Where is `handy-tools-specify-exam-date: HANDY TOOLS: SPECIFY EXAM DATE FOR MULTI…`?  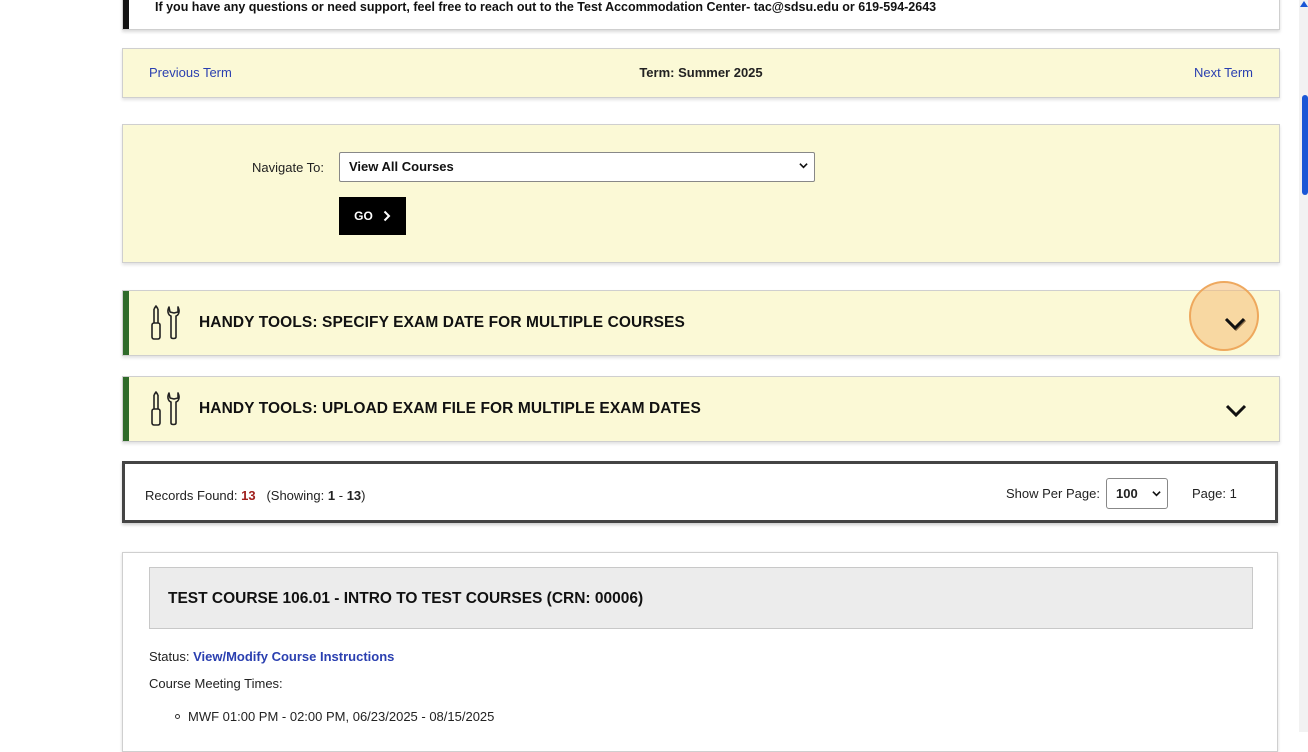 handy-tools-specify-exam-date: HANDY TOOLS: SPECIFY EXAM DATE FOR MULTI… is located at coordinates (701, 323).